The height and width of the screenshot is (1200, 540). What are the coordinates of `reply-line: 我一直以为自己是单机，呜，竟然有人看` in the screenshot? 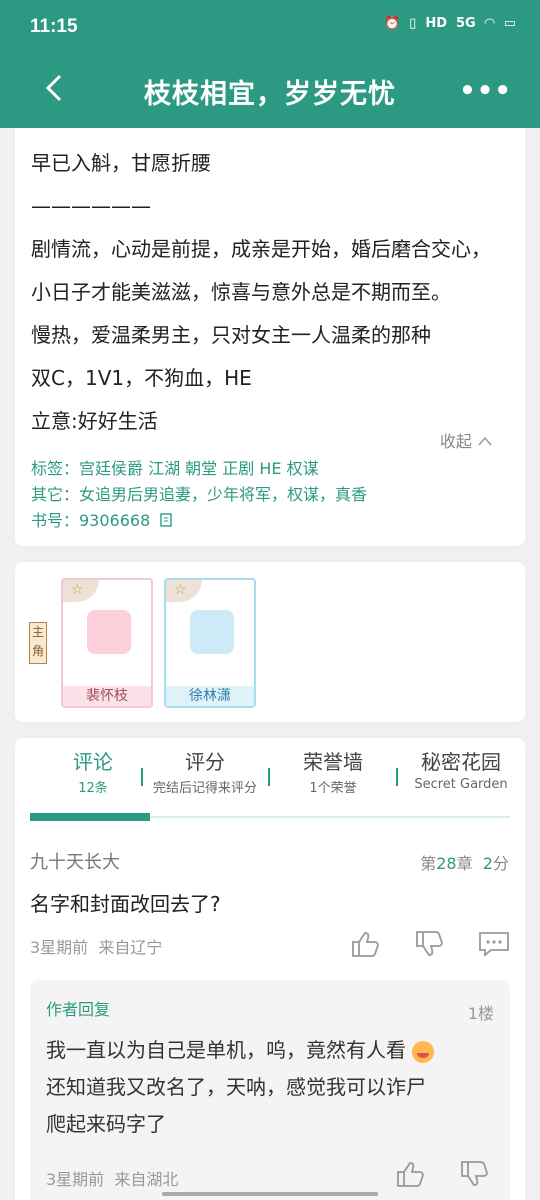 It's located at (271, 1050).